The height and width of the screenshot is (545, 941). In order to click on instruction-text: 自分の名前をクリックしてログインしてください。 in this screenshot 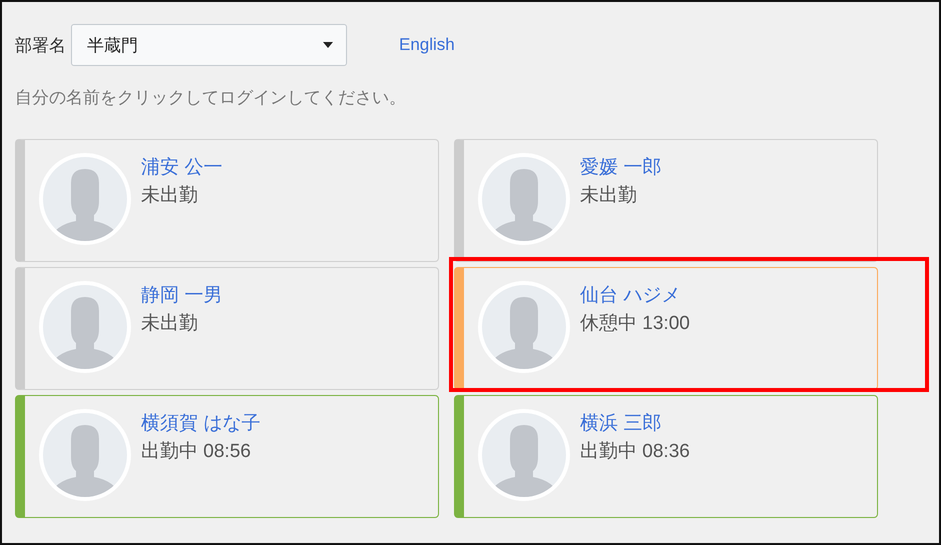, I will do `click(211, 98)`.